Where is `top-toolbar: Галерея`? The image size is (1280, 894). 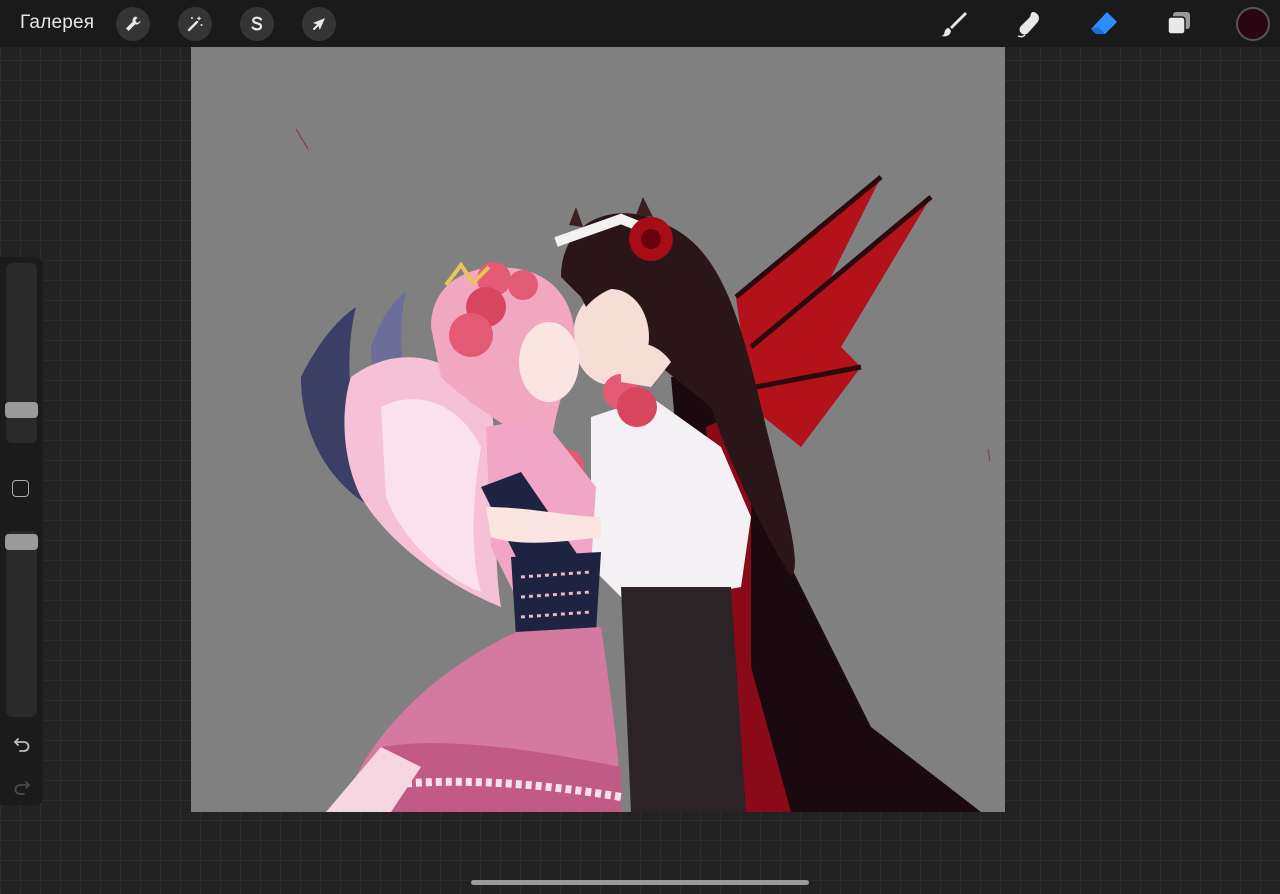
top-toolbar: Галерея is located at coordinates (640, 23).